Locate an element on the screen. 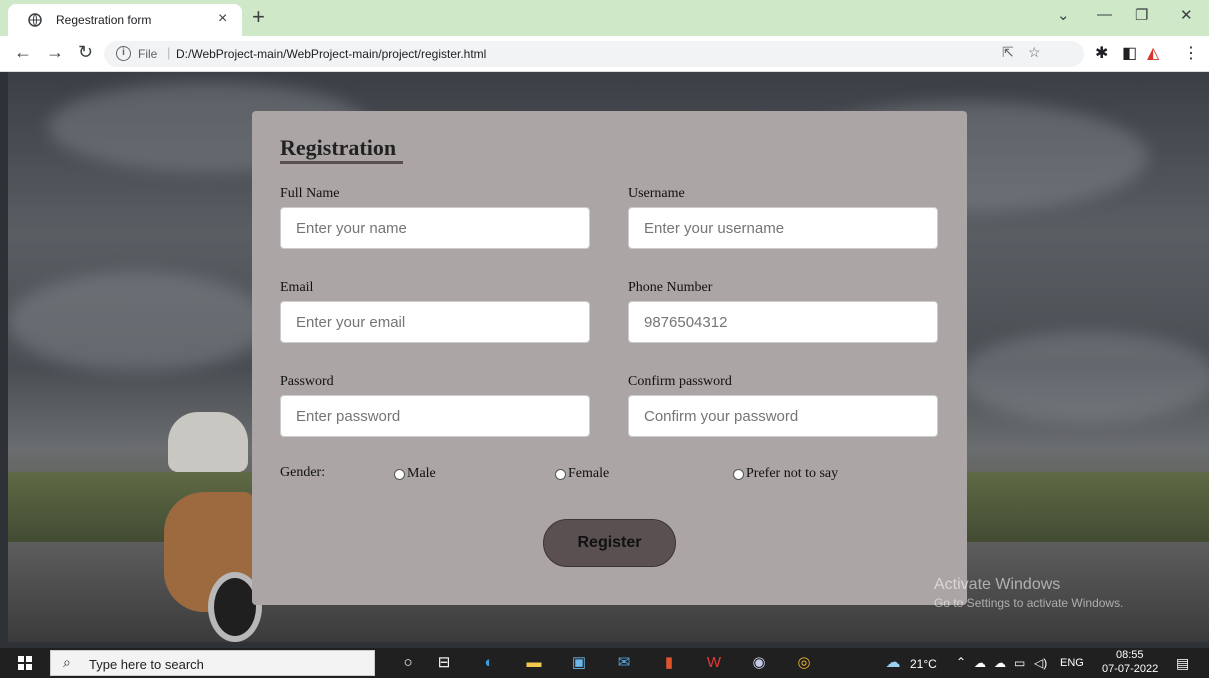  minimize-button: — is located at coordinates (1104, 14).